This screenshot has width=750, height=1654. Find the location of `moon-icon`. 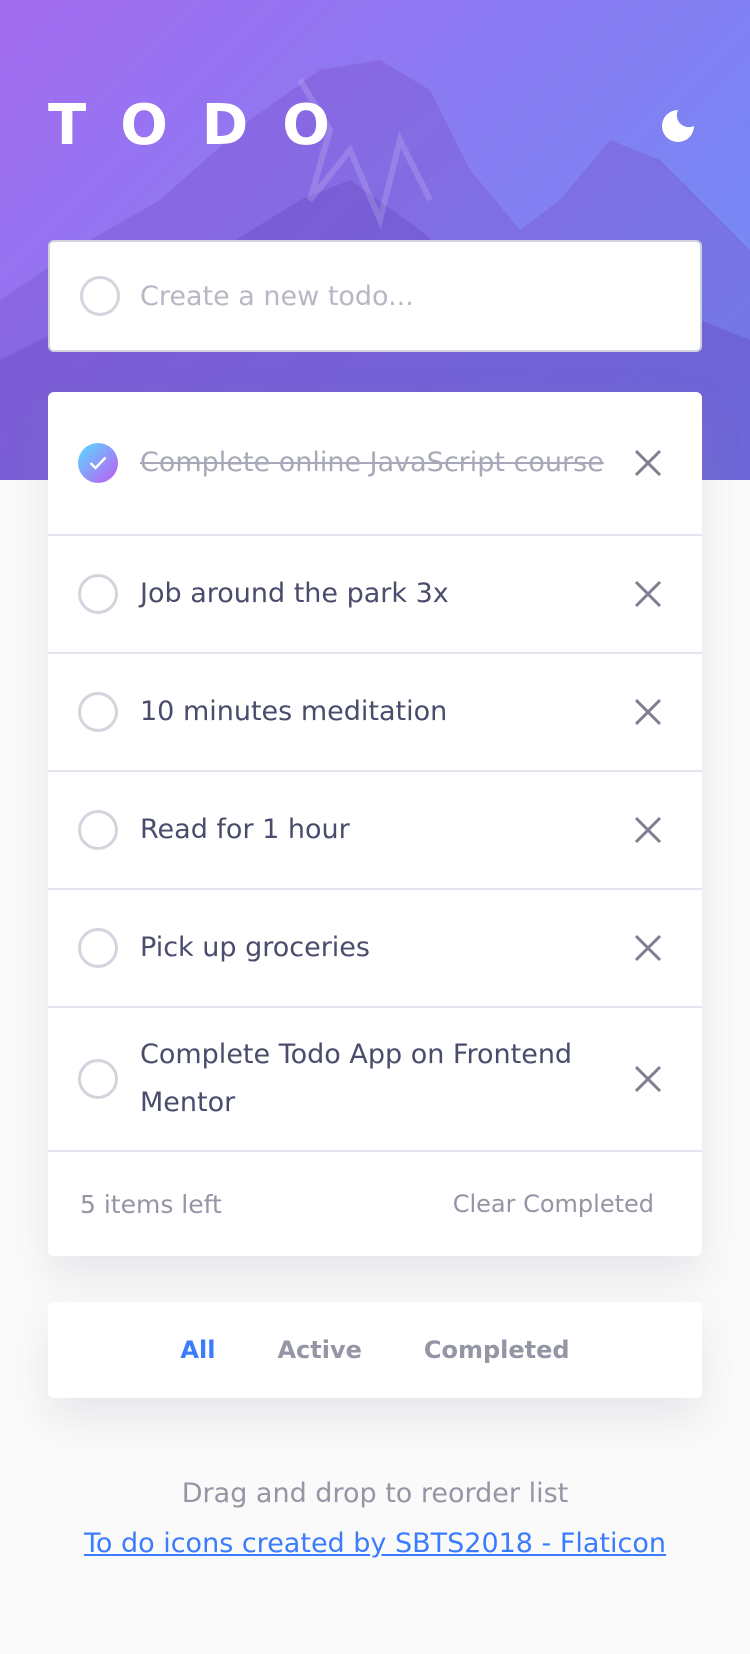

moon-icon is located at coordinates (678, 126).